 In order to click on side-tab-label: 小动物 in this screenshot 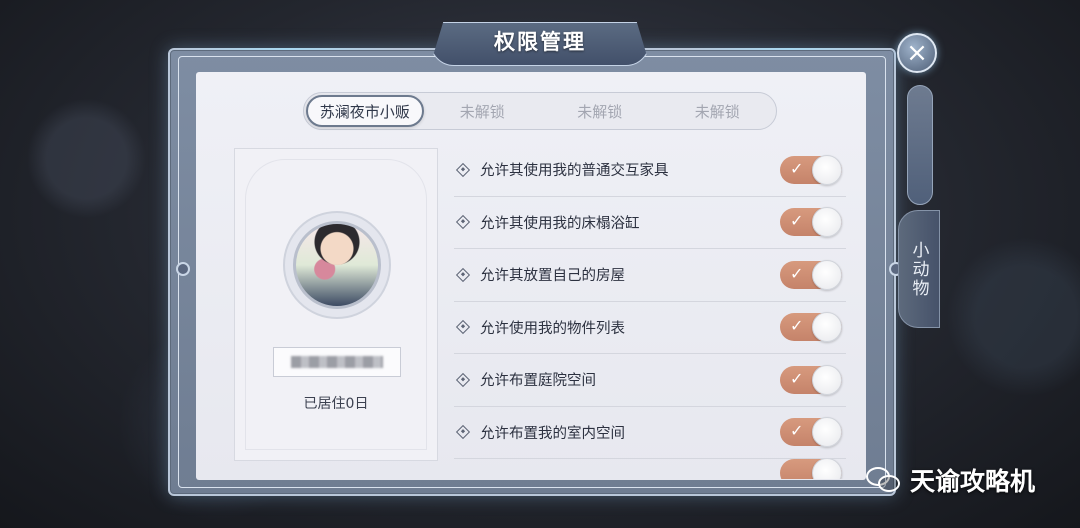, I will do `click(918, 269)`.